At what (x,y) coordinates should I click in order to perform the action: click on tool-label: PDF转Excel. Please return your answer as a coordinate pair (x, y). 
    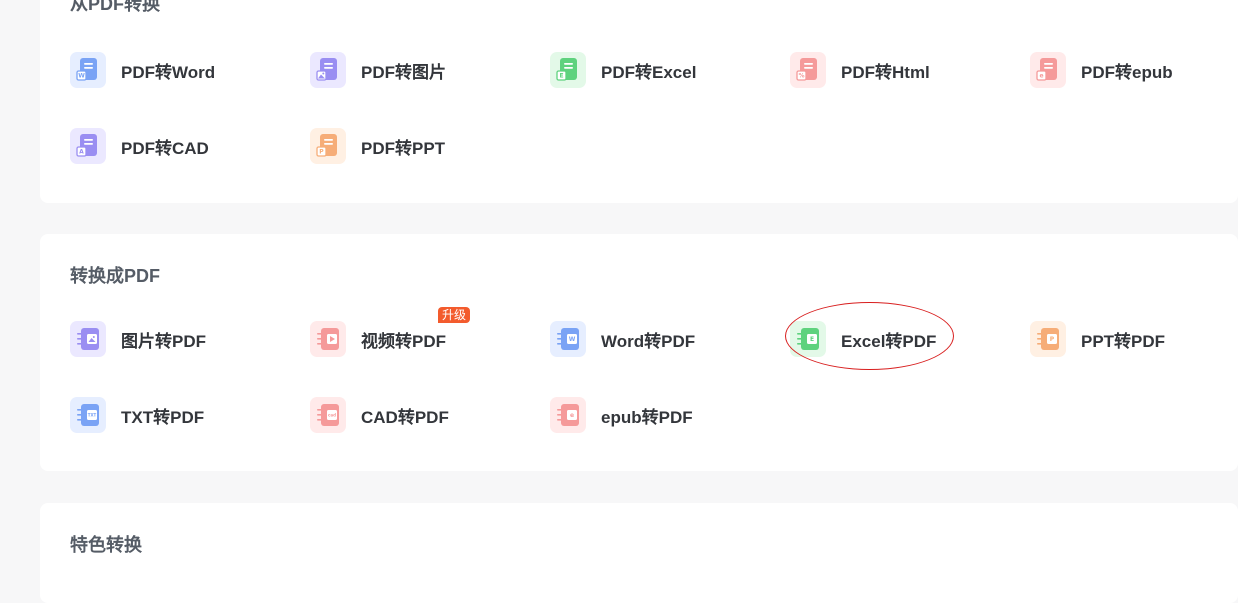
    Looking at the image, I should click on (649, 72).